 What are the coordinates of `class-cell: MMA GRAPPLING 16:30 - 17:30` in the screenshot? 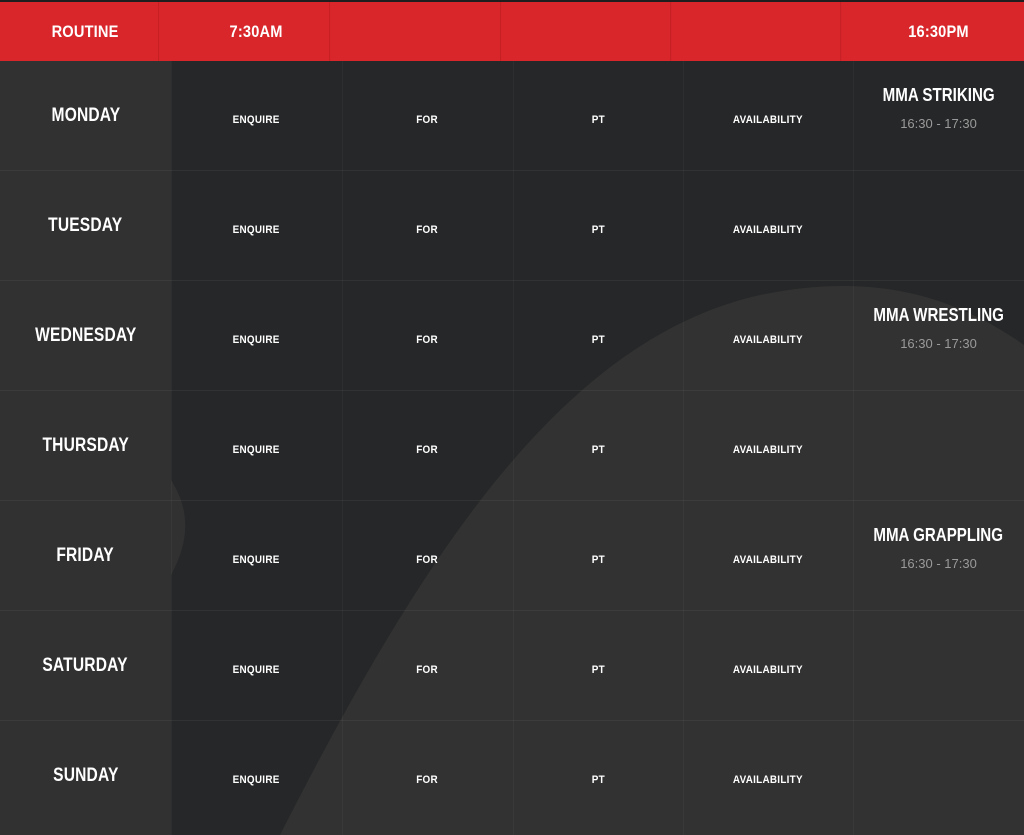 It's located at (938, 556).